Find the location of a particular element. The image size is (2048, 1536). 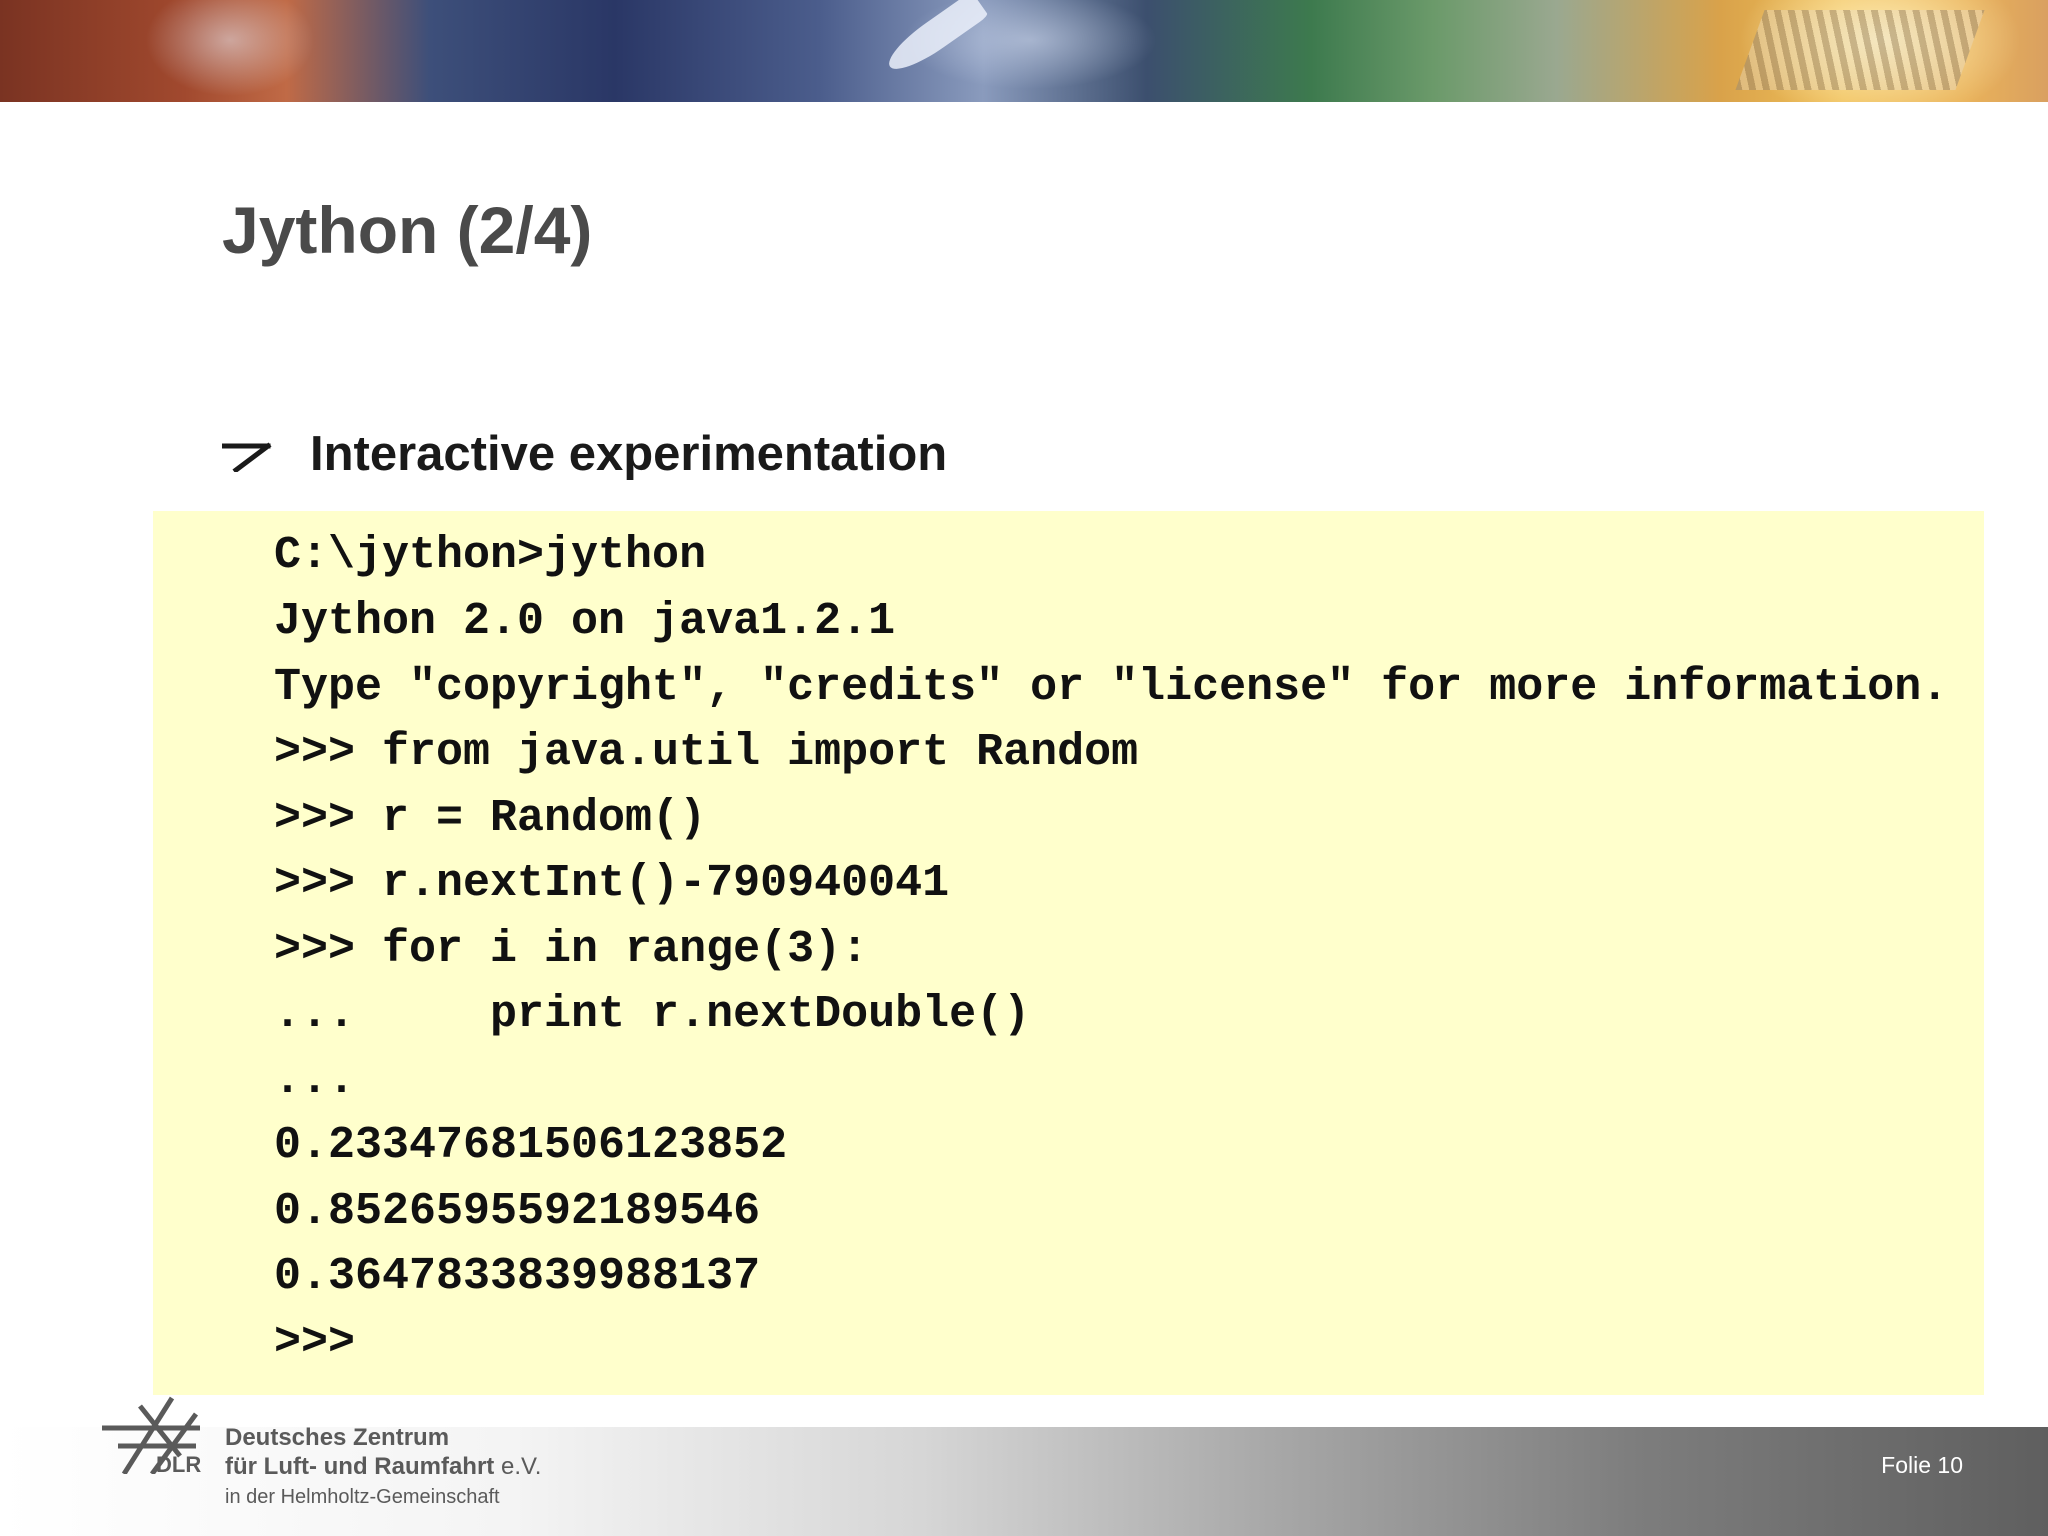

banner-airplane-graphic is located at coordinates (935, 39).